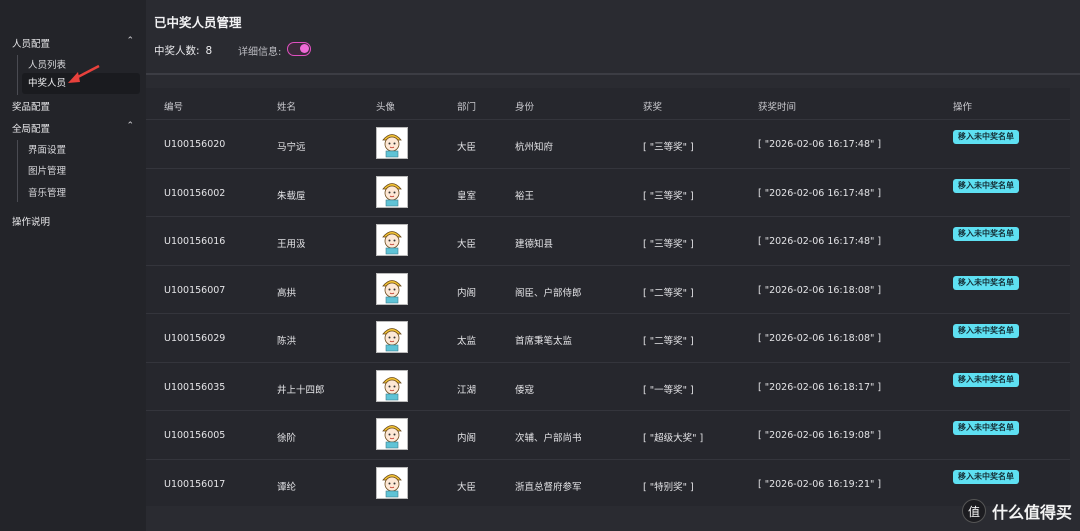 This screenshot has width=1080, height=531. Describe the element at coordinates (525, 196) in the screenshot. I see `cell-role: 裕王` at that location.